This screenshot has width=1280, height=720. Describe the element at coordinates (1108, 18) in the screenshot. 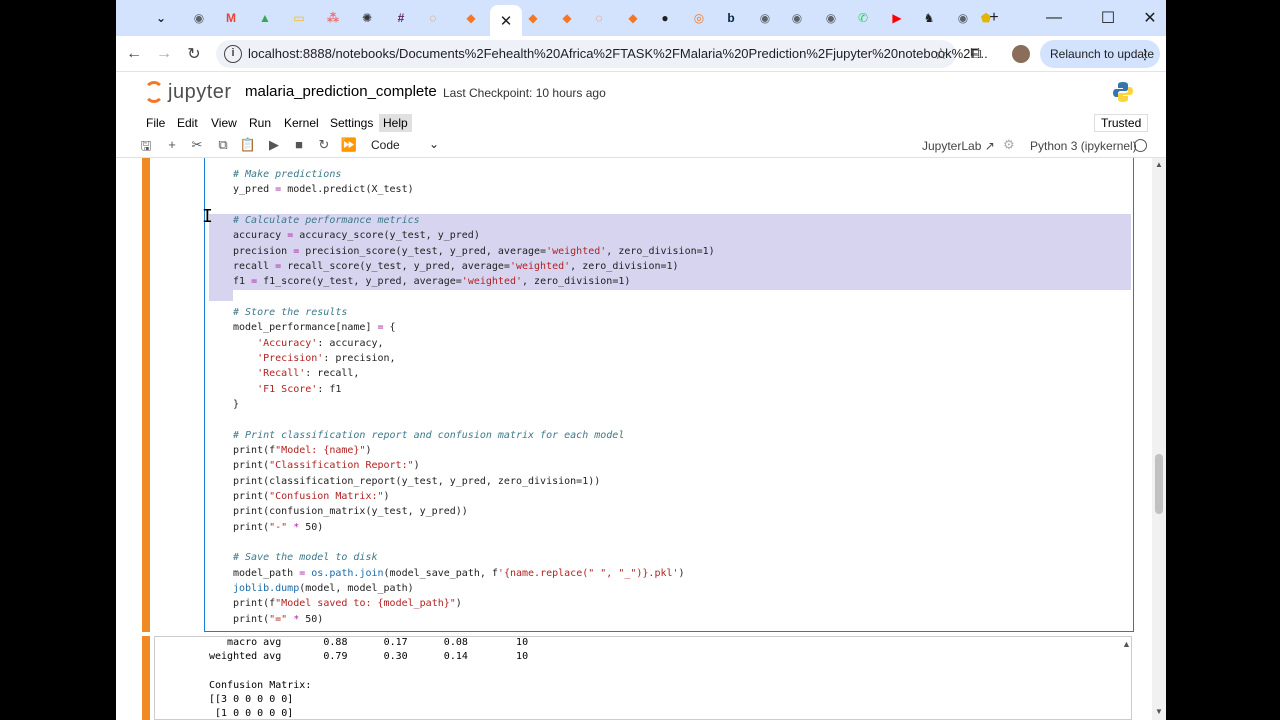

I see `maximize-button: ☐` at that location.